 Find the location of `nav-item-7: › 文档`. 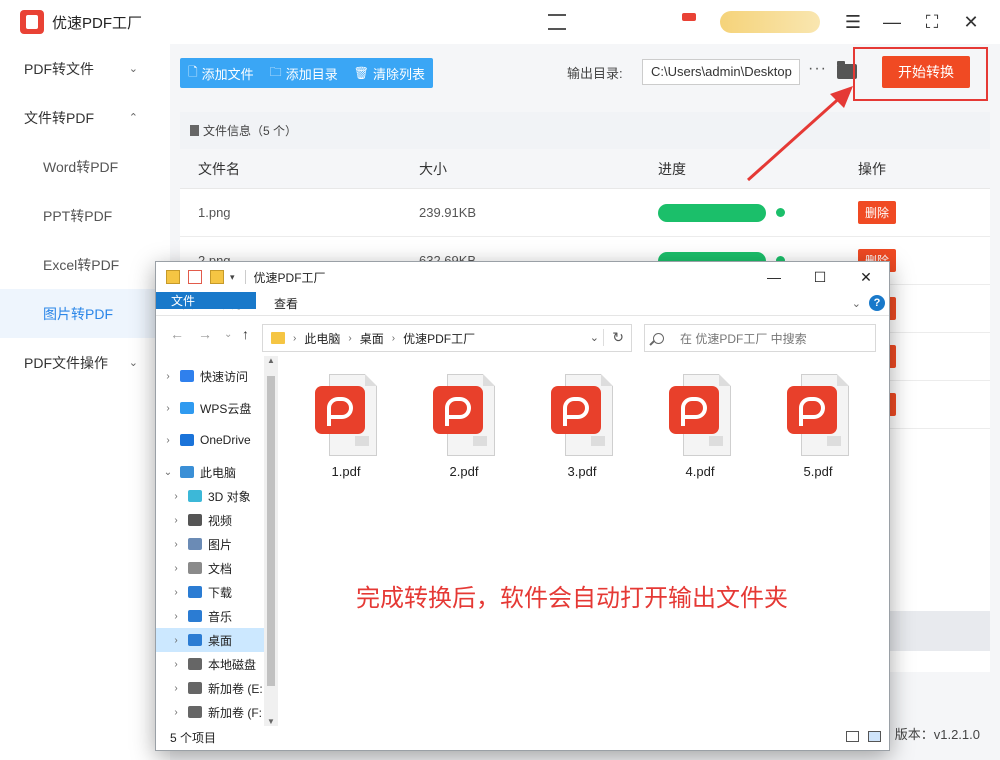

nav-item-7: › 文档 is located at coordinates (210, 568).